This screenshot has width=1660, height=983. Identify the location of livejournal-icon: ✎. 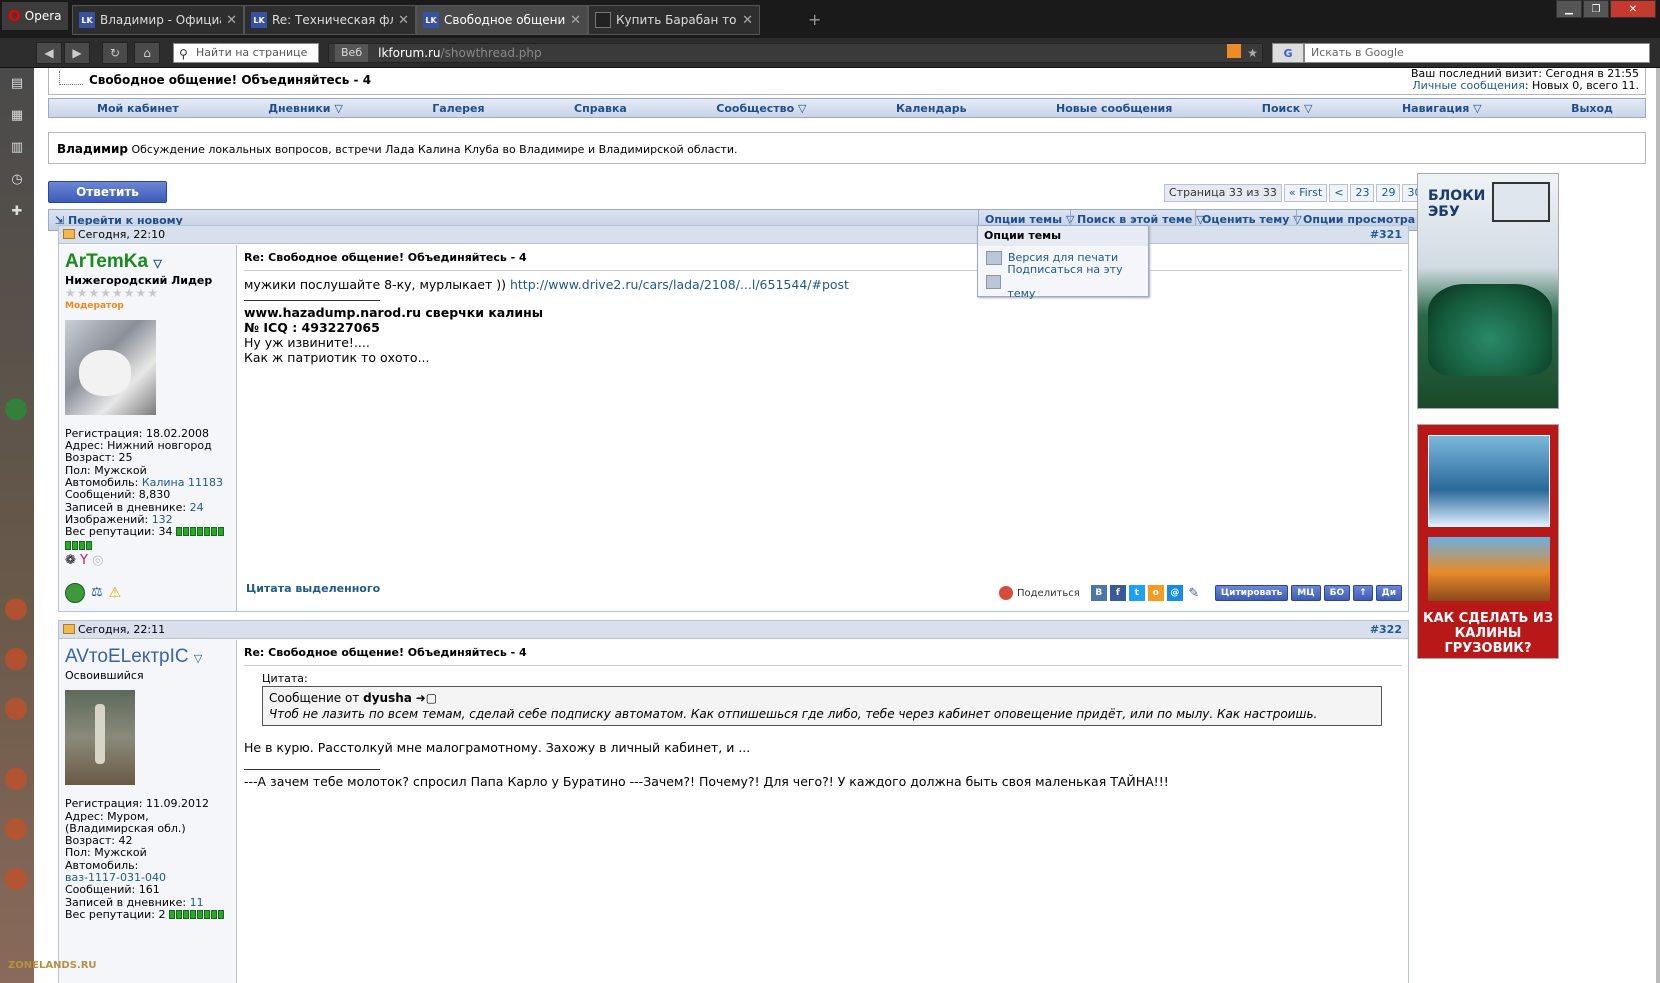
(1194, 593).